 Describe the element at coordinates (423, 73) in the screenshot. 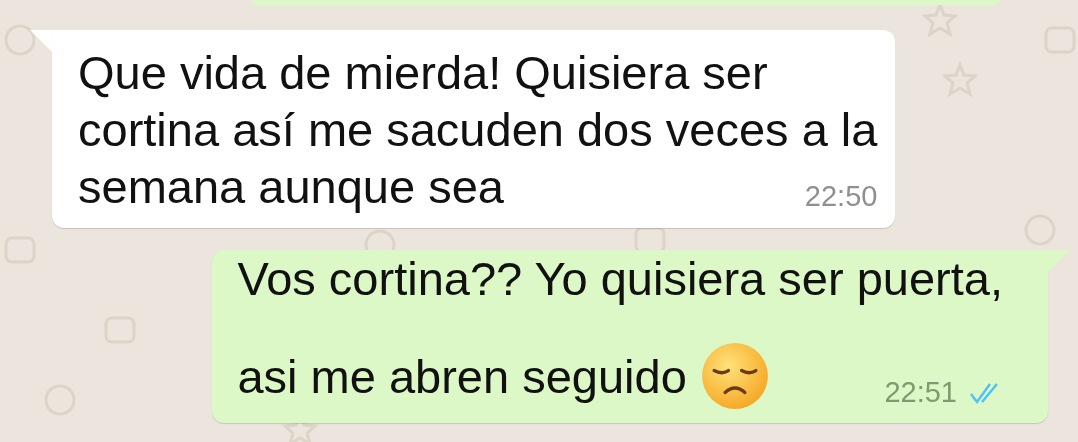

I see `message-text: Que vida de mierda! Quisiera ser` at that location.